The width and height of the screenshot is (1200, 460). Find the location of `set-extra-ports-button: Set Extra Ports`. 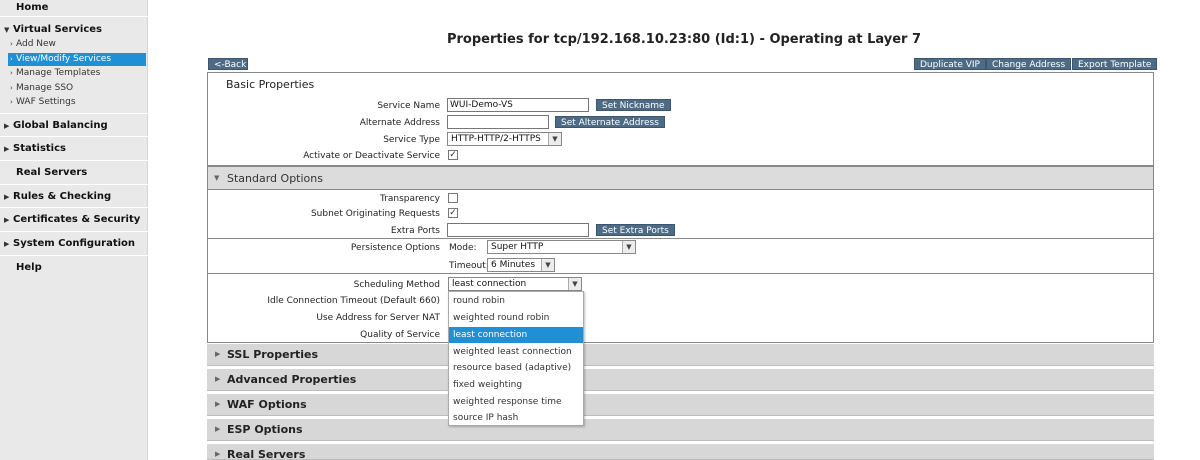

set-extra-ports-button: Set Extra Ports is located at coordinates (635, 230).